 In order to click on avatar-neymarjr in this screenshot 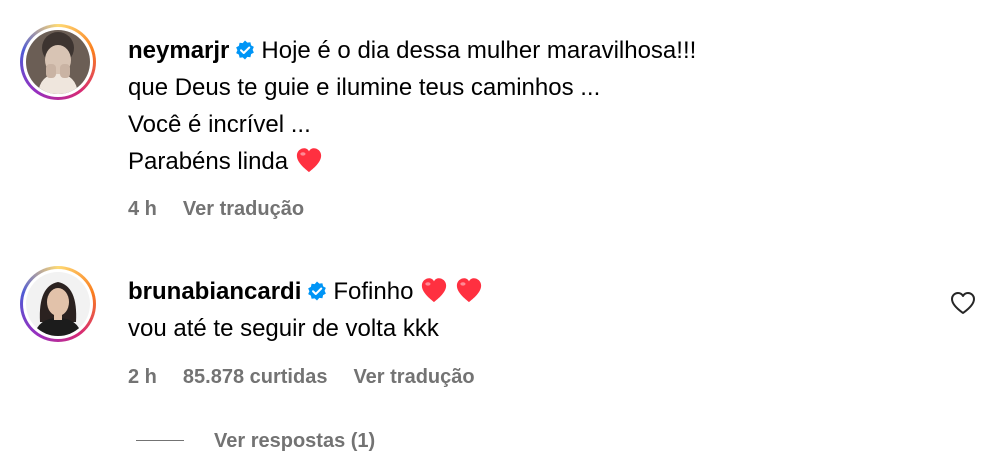, I will do `click(58, 62)`.